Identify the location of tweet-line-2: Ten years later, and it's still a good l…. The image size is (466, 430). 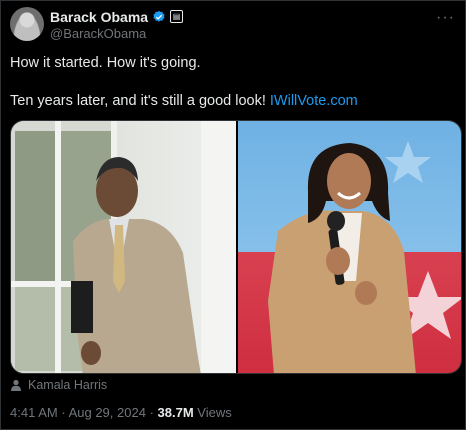
(232, 101).